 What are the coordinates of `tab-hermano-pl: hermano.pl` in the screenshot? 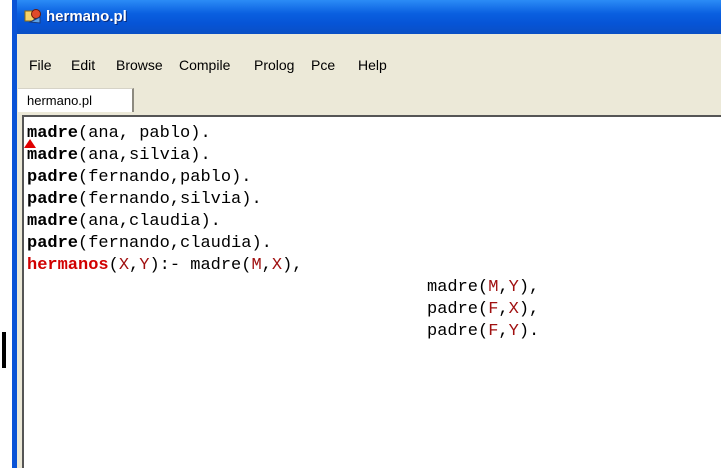 It's located at (76, 100).